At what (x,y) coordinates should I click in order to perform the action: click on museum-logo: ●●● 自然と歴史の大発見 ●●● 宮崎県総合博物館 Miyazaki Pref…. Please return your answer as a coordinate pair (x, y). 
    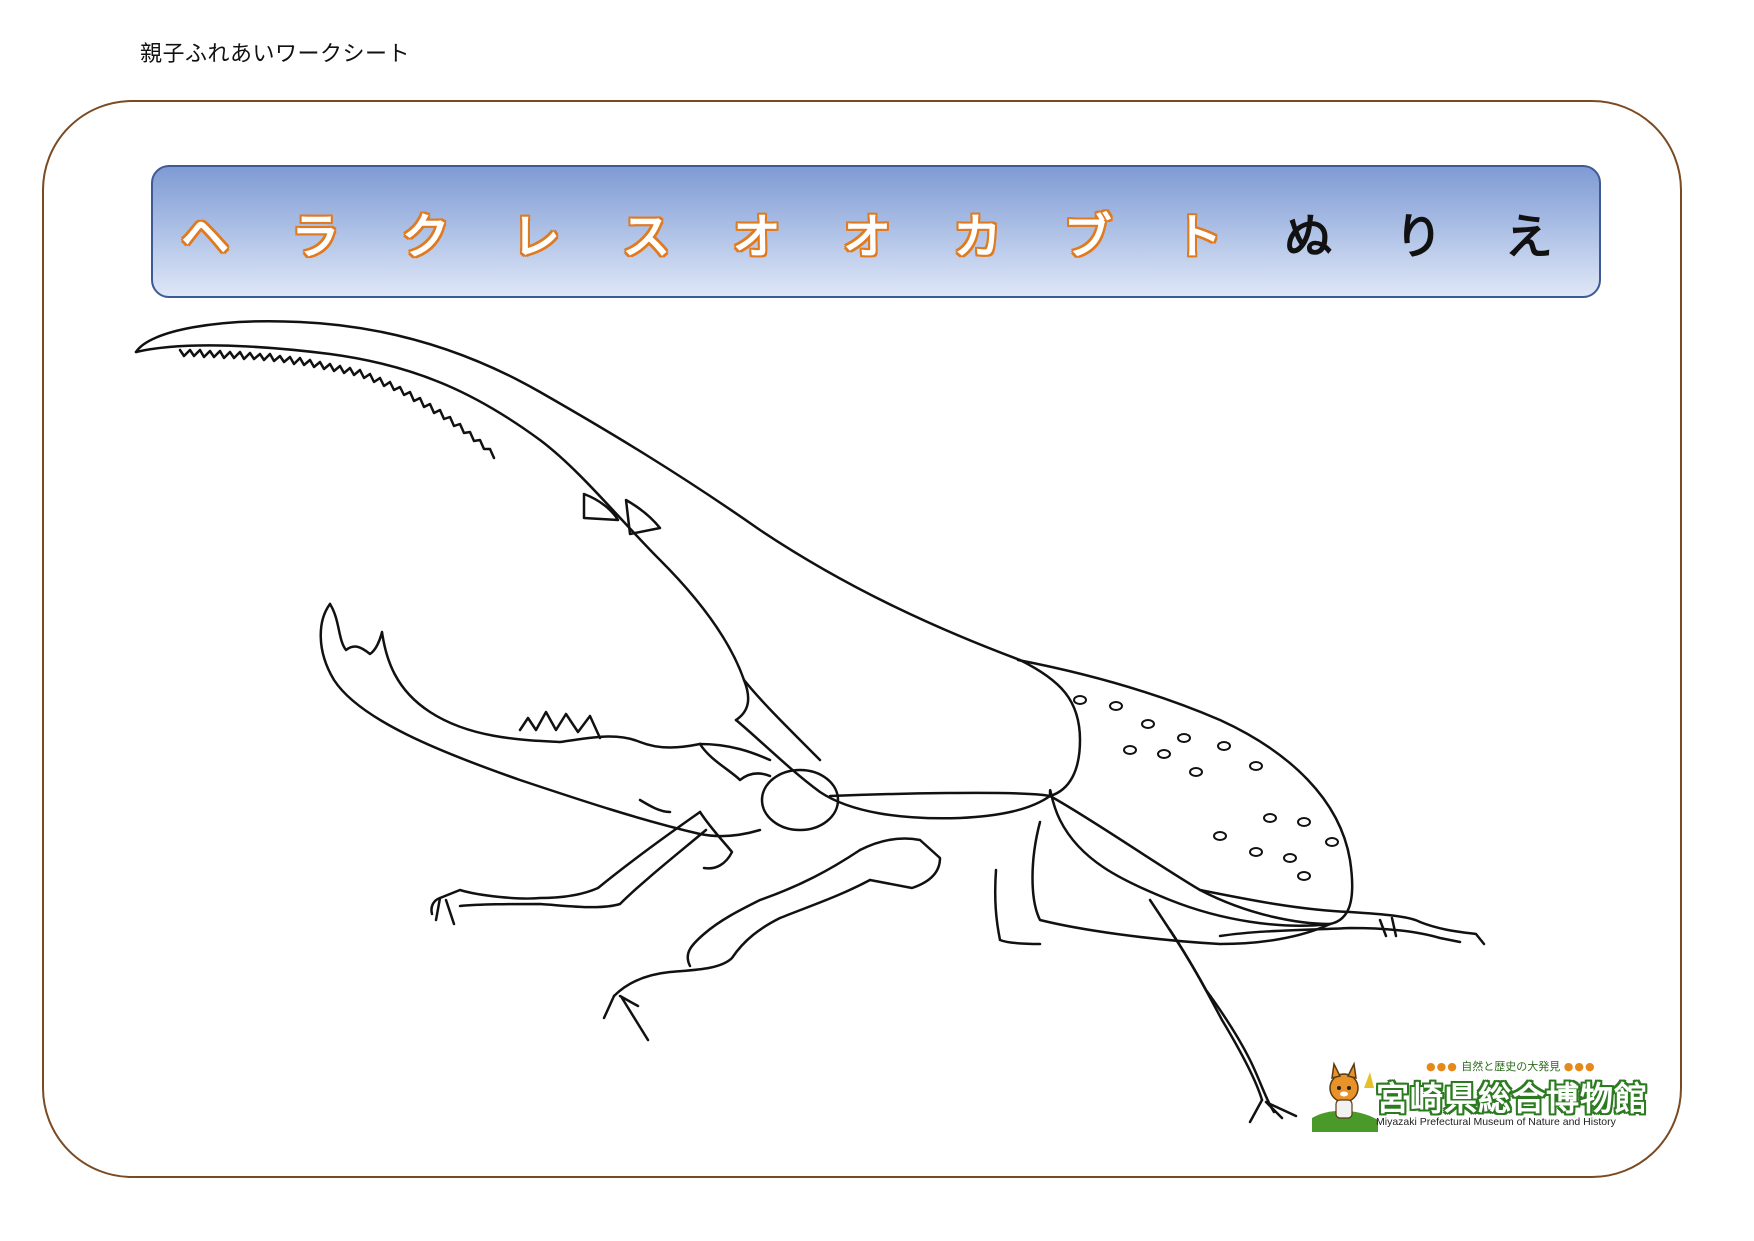
    Looking at the image, I should click on (1480, 1095).